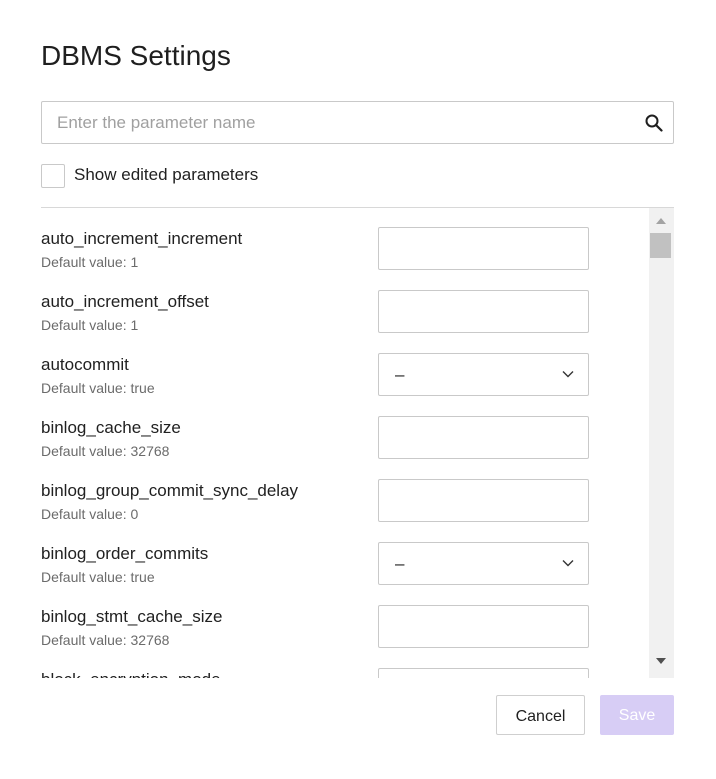 The width and height of the screenshot is (716, 779). What do you see at coordinates (90, 514) in the screenshot?
I see `parameter-default: Default value: 0` at bounding box center [90, 514].